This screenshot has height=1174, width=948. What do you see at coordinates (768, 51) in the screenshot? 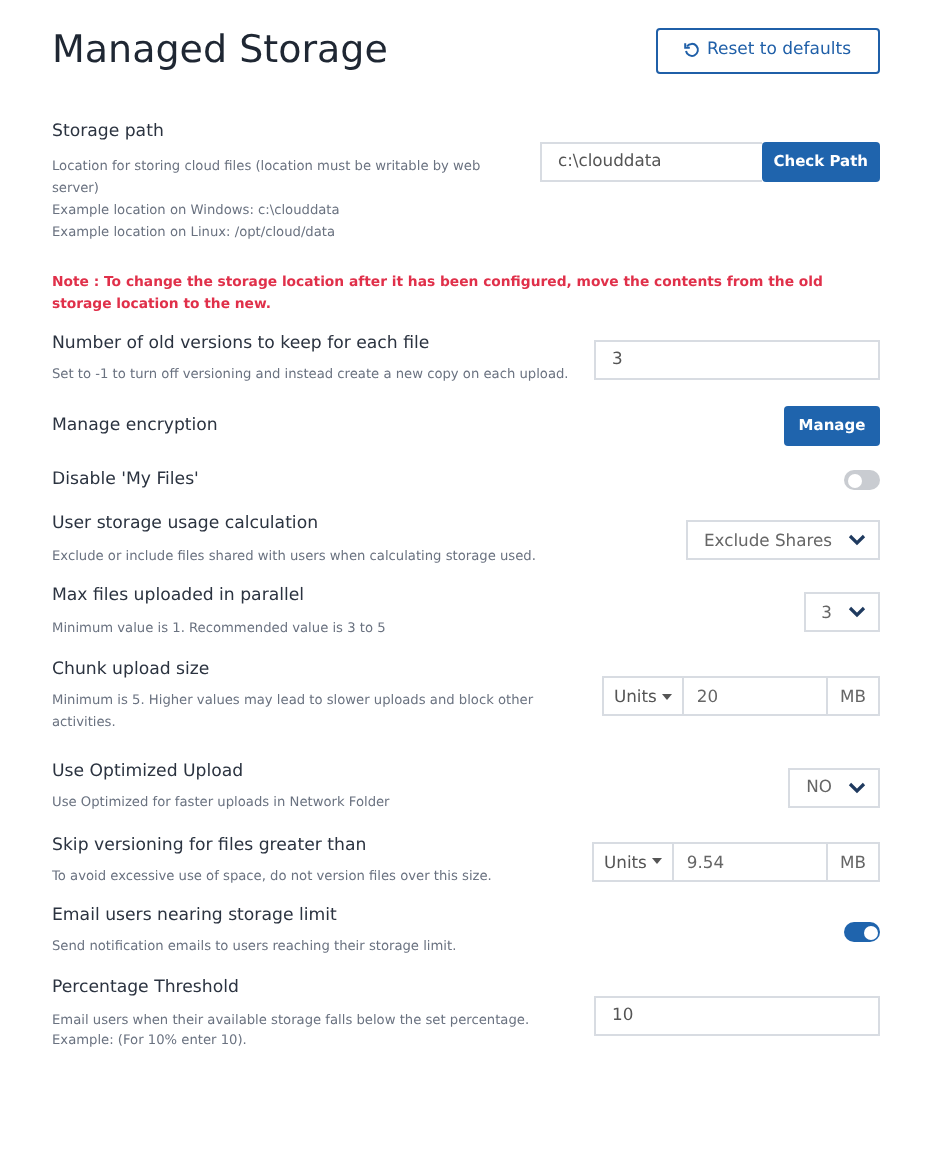
I see `reset-button: Reset to defaults` at bounding box center [768, 51].